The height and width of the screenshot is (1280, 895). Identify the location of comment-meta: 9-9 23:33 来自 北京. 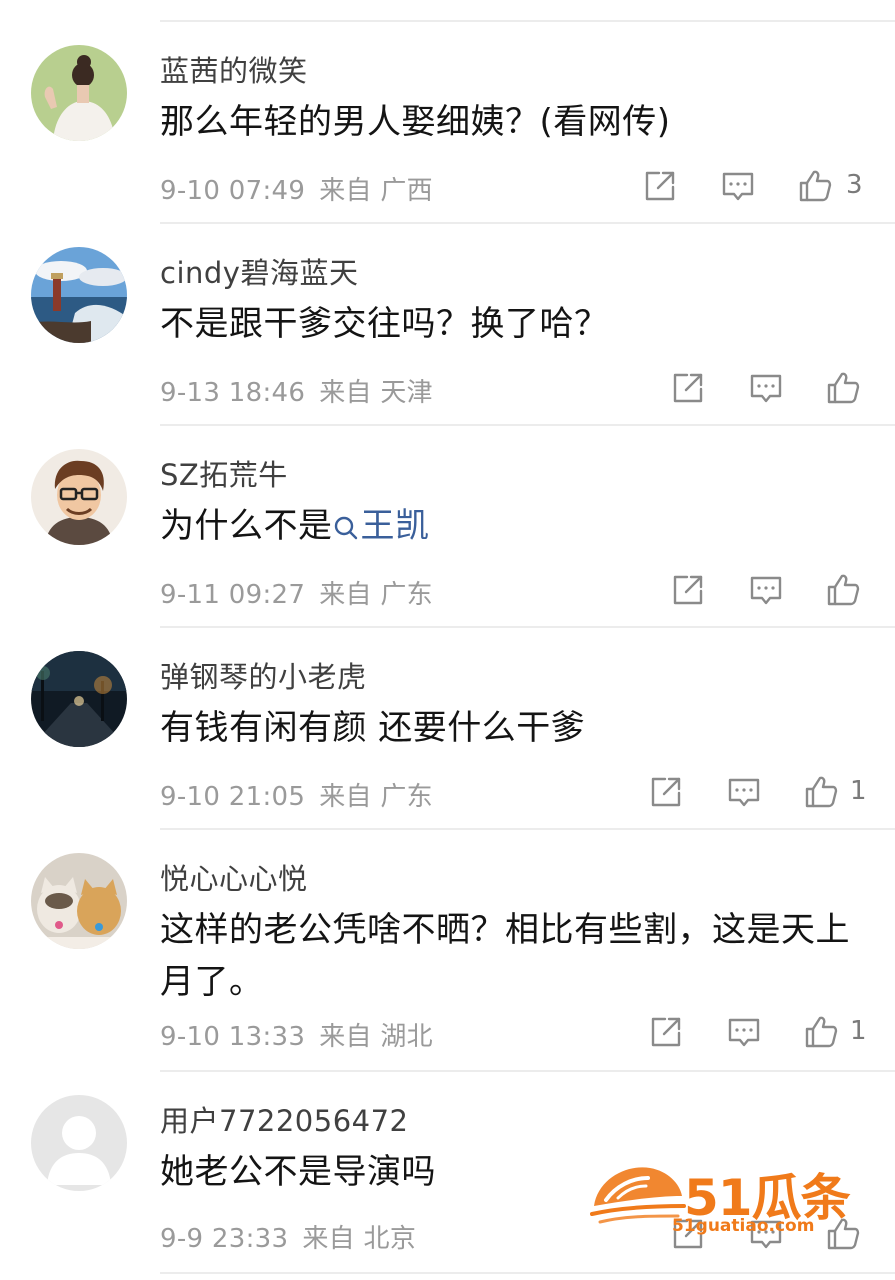
(288, 1236).